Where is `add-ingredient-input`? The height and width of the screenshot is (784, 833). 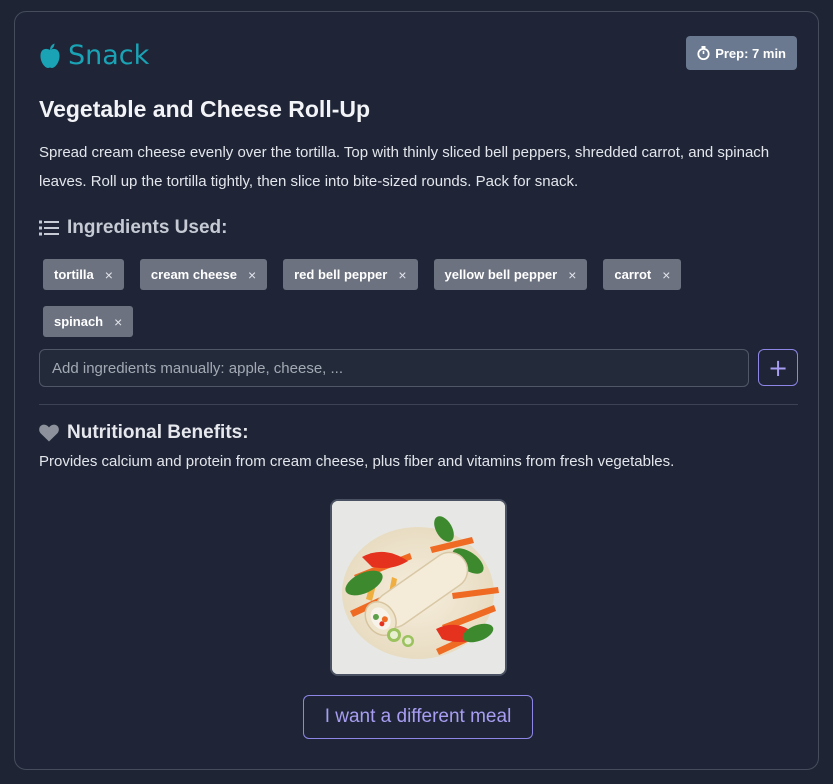
add-ingredient-input is located at coordinates (394, 368).